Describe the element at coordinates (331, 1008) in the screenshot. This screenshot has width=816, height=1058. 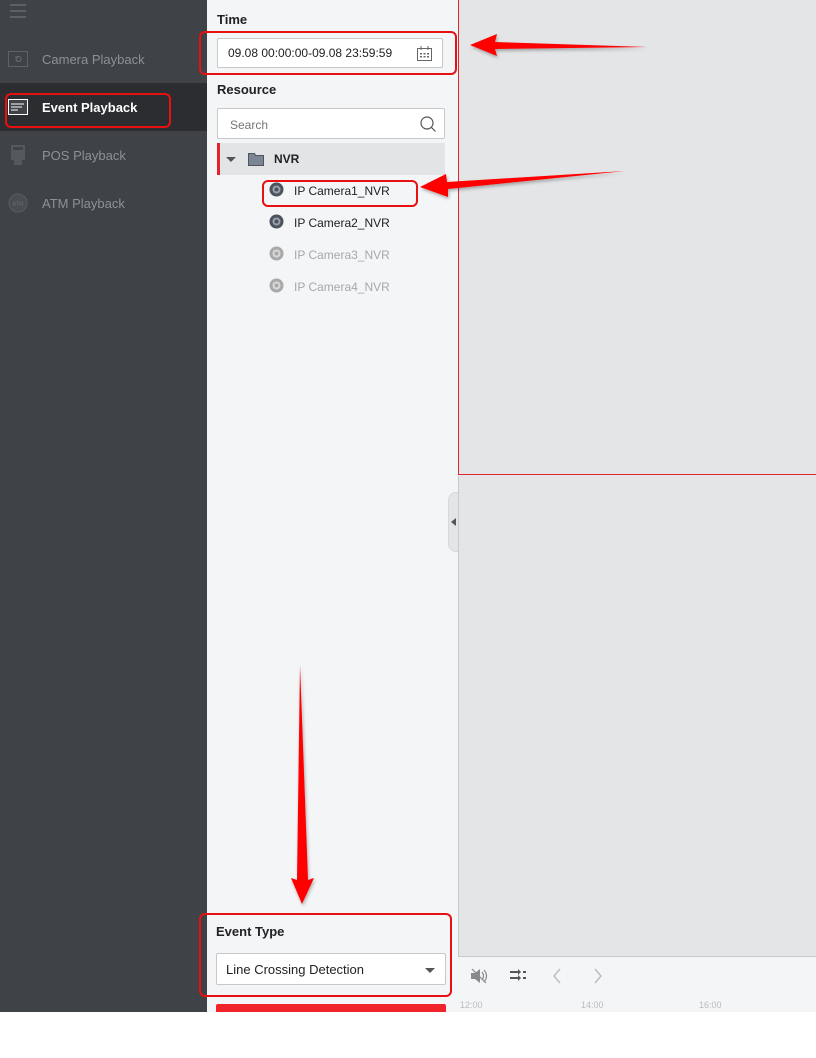
I see `search-button` at that location.